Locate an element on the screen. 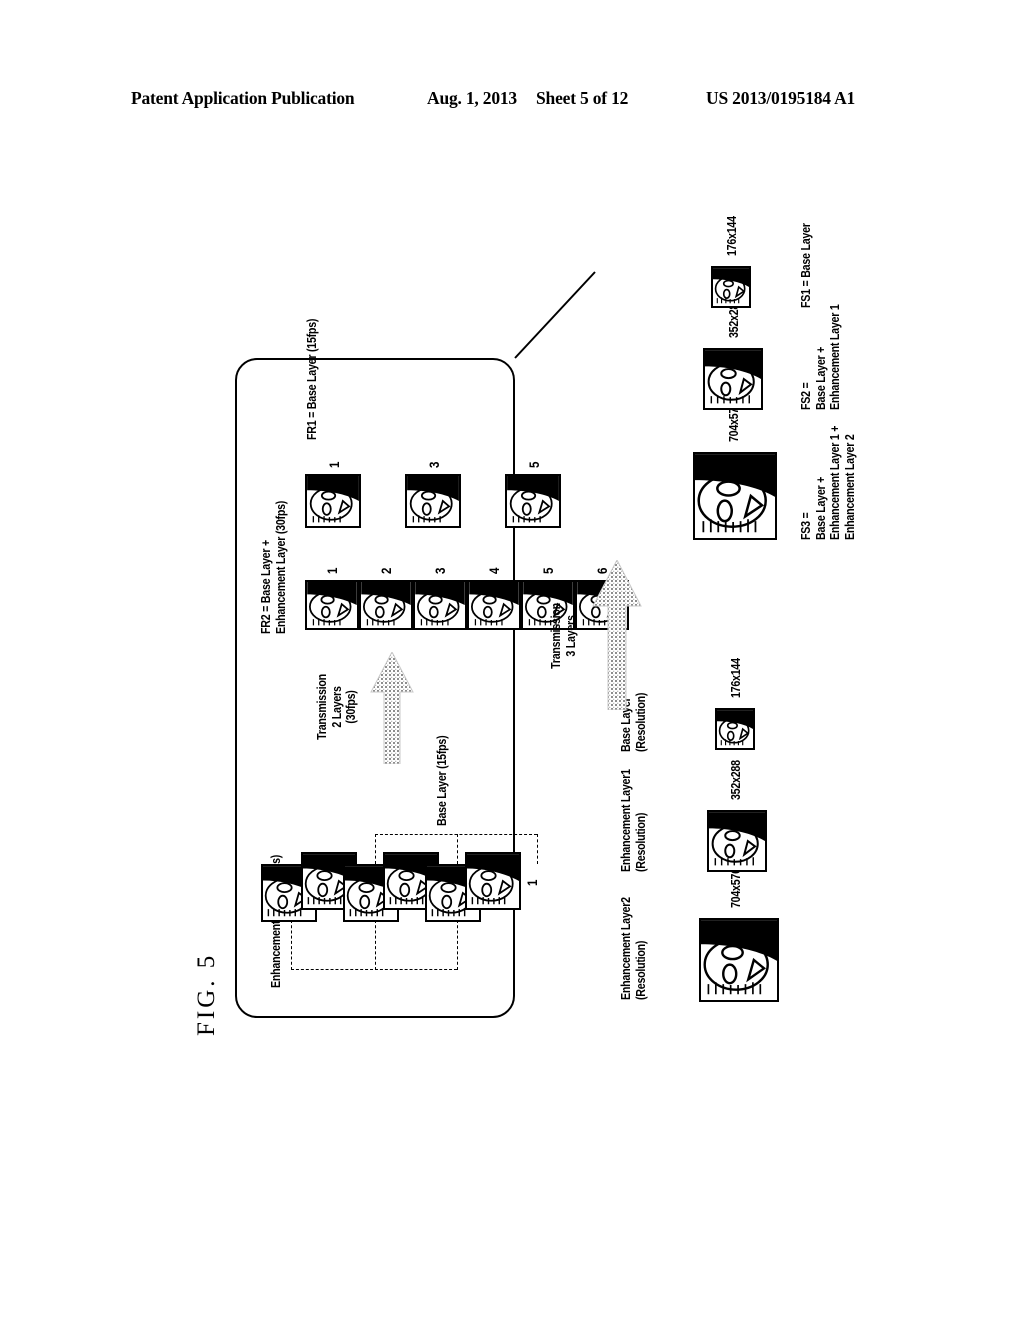 This screenshot has height=1320, width=1024. base-layer-source-label: Base Layer (15fps) is located at coordinates (441, 780).